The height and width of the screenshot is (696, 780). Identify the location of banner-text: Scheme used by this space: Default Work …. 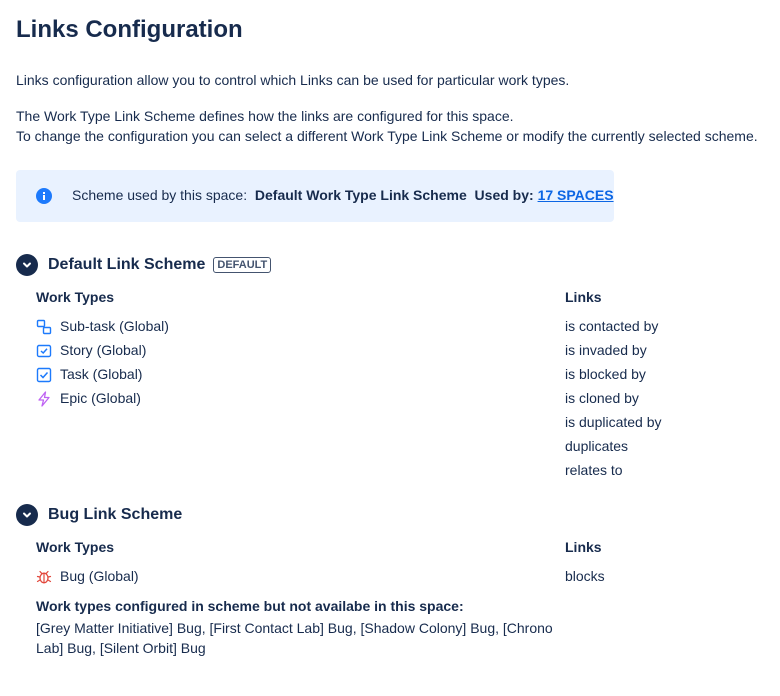
(343, 195).